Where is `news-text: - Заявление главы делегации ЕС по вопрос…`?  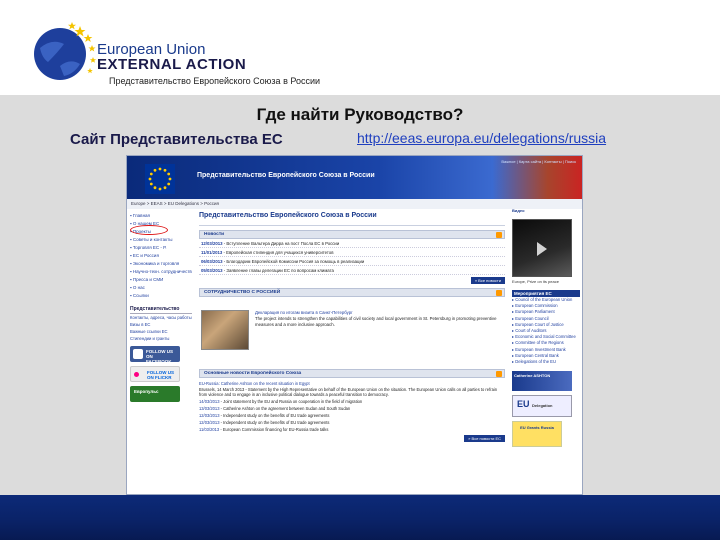 news-text: - Заявление главы делегации ЕС по вопрос… is located at coordinates (278, 270).